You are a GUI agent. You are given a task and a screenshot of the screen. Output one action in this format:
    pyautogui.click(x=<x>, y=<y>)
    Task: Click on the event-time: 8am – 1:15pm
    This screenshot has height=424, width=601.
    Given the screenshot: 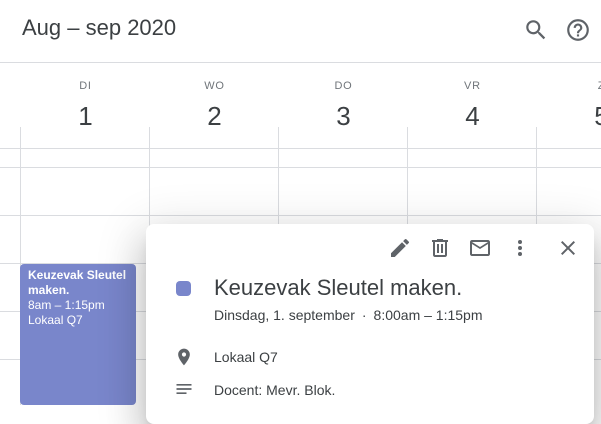 What is the action you would take?
    pyautogui.click(x=66, y=305)
    